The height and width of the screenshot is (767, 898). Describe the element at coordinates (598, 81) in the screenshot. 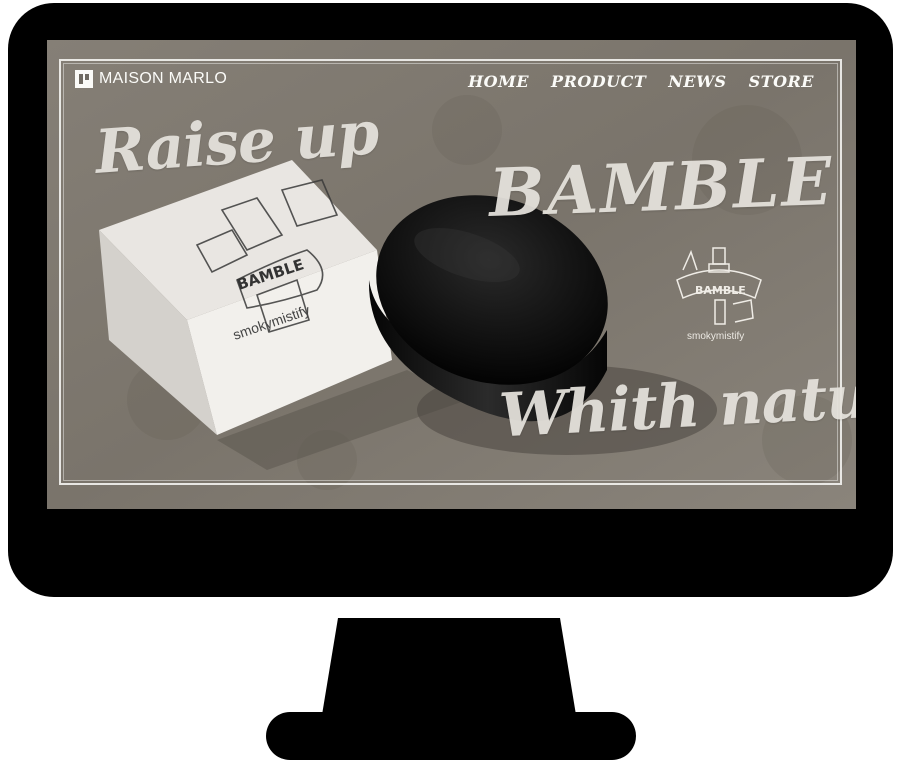

I see `nav-product: PRODUCT` at that location.